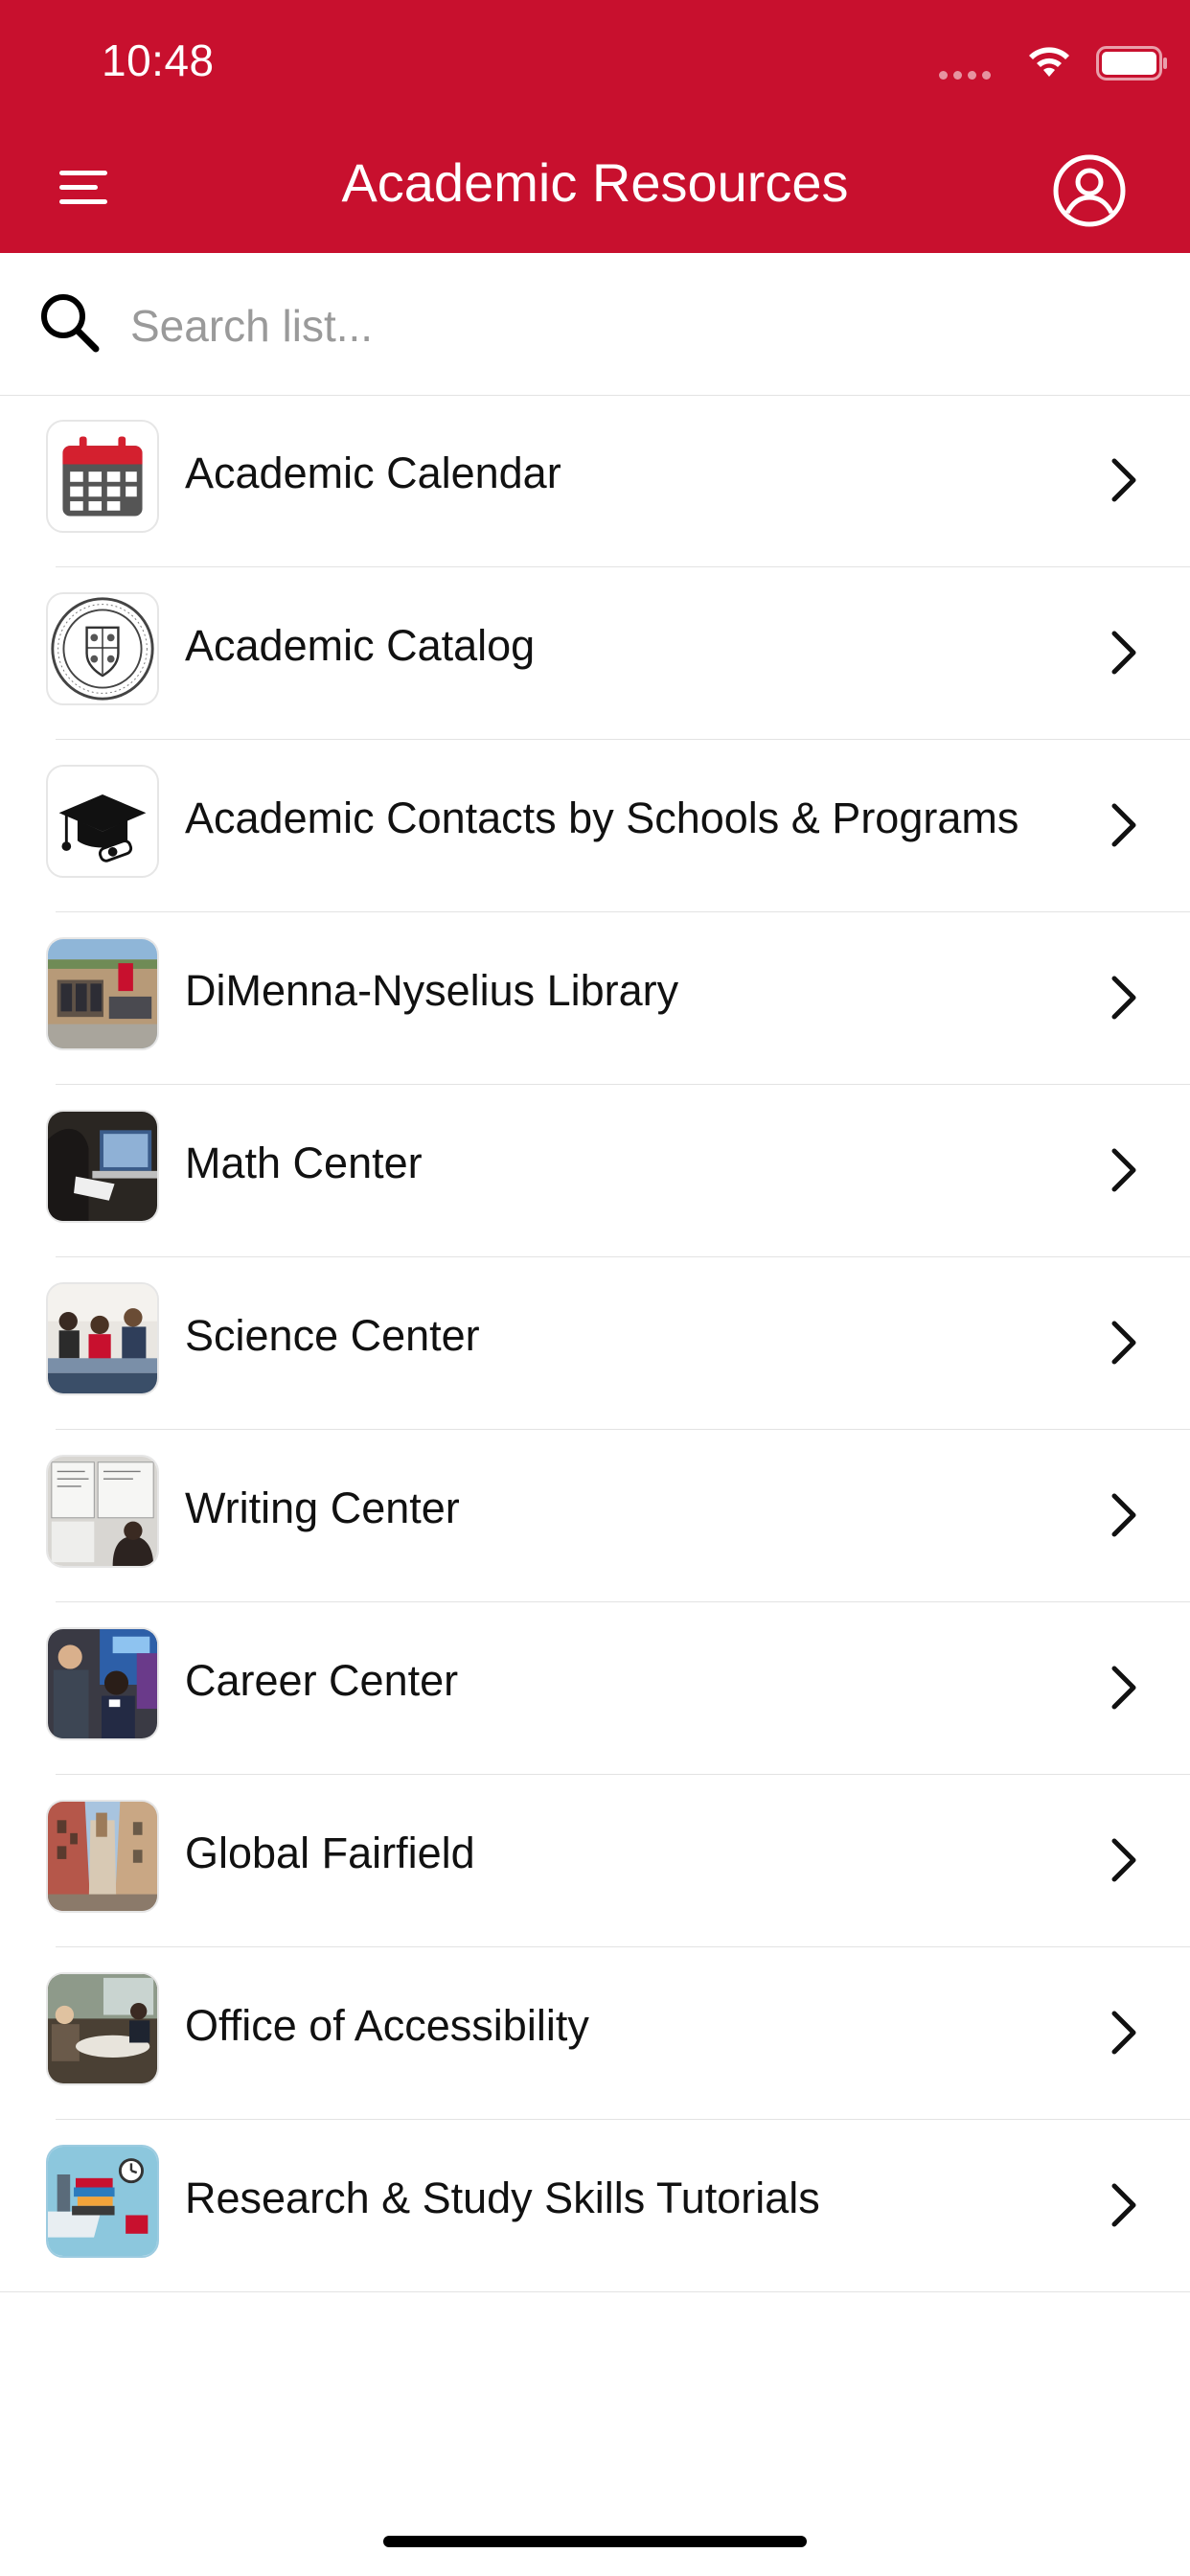  What do you see at coordinates (70, 323) in the screenshot?
I see `search-icon` at bounding box center [70, 323].